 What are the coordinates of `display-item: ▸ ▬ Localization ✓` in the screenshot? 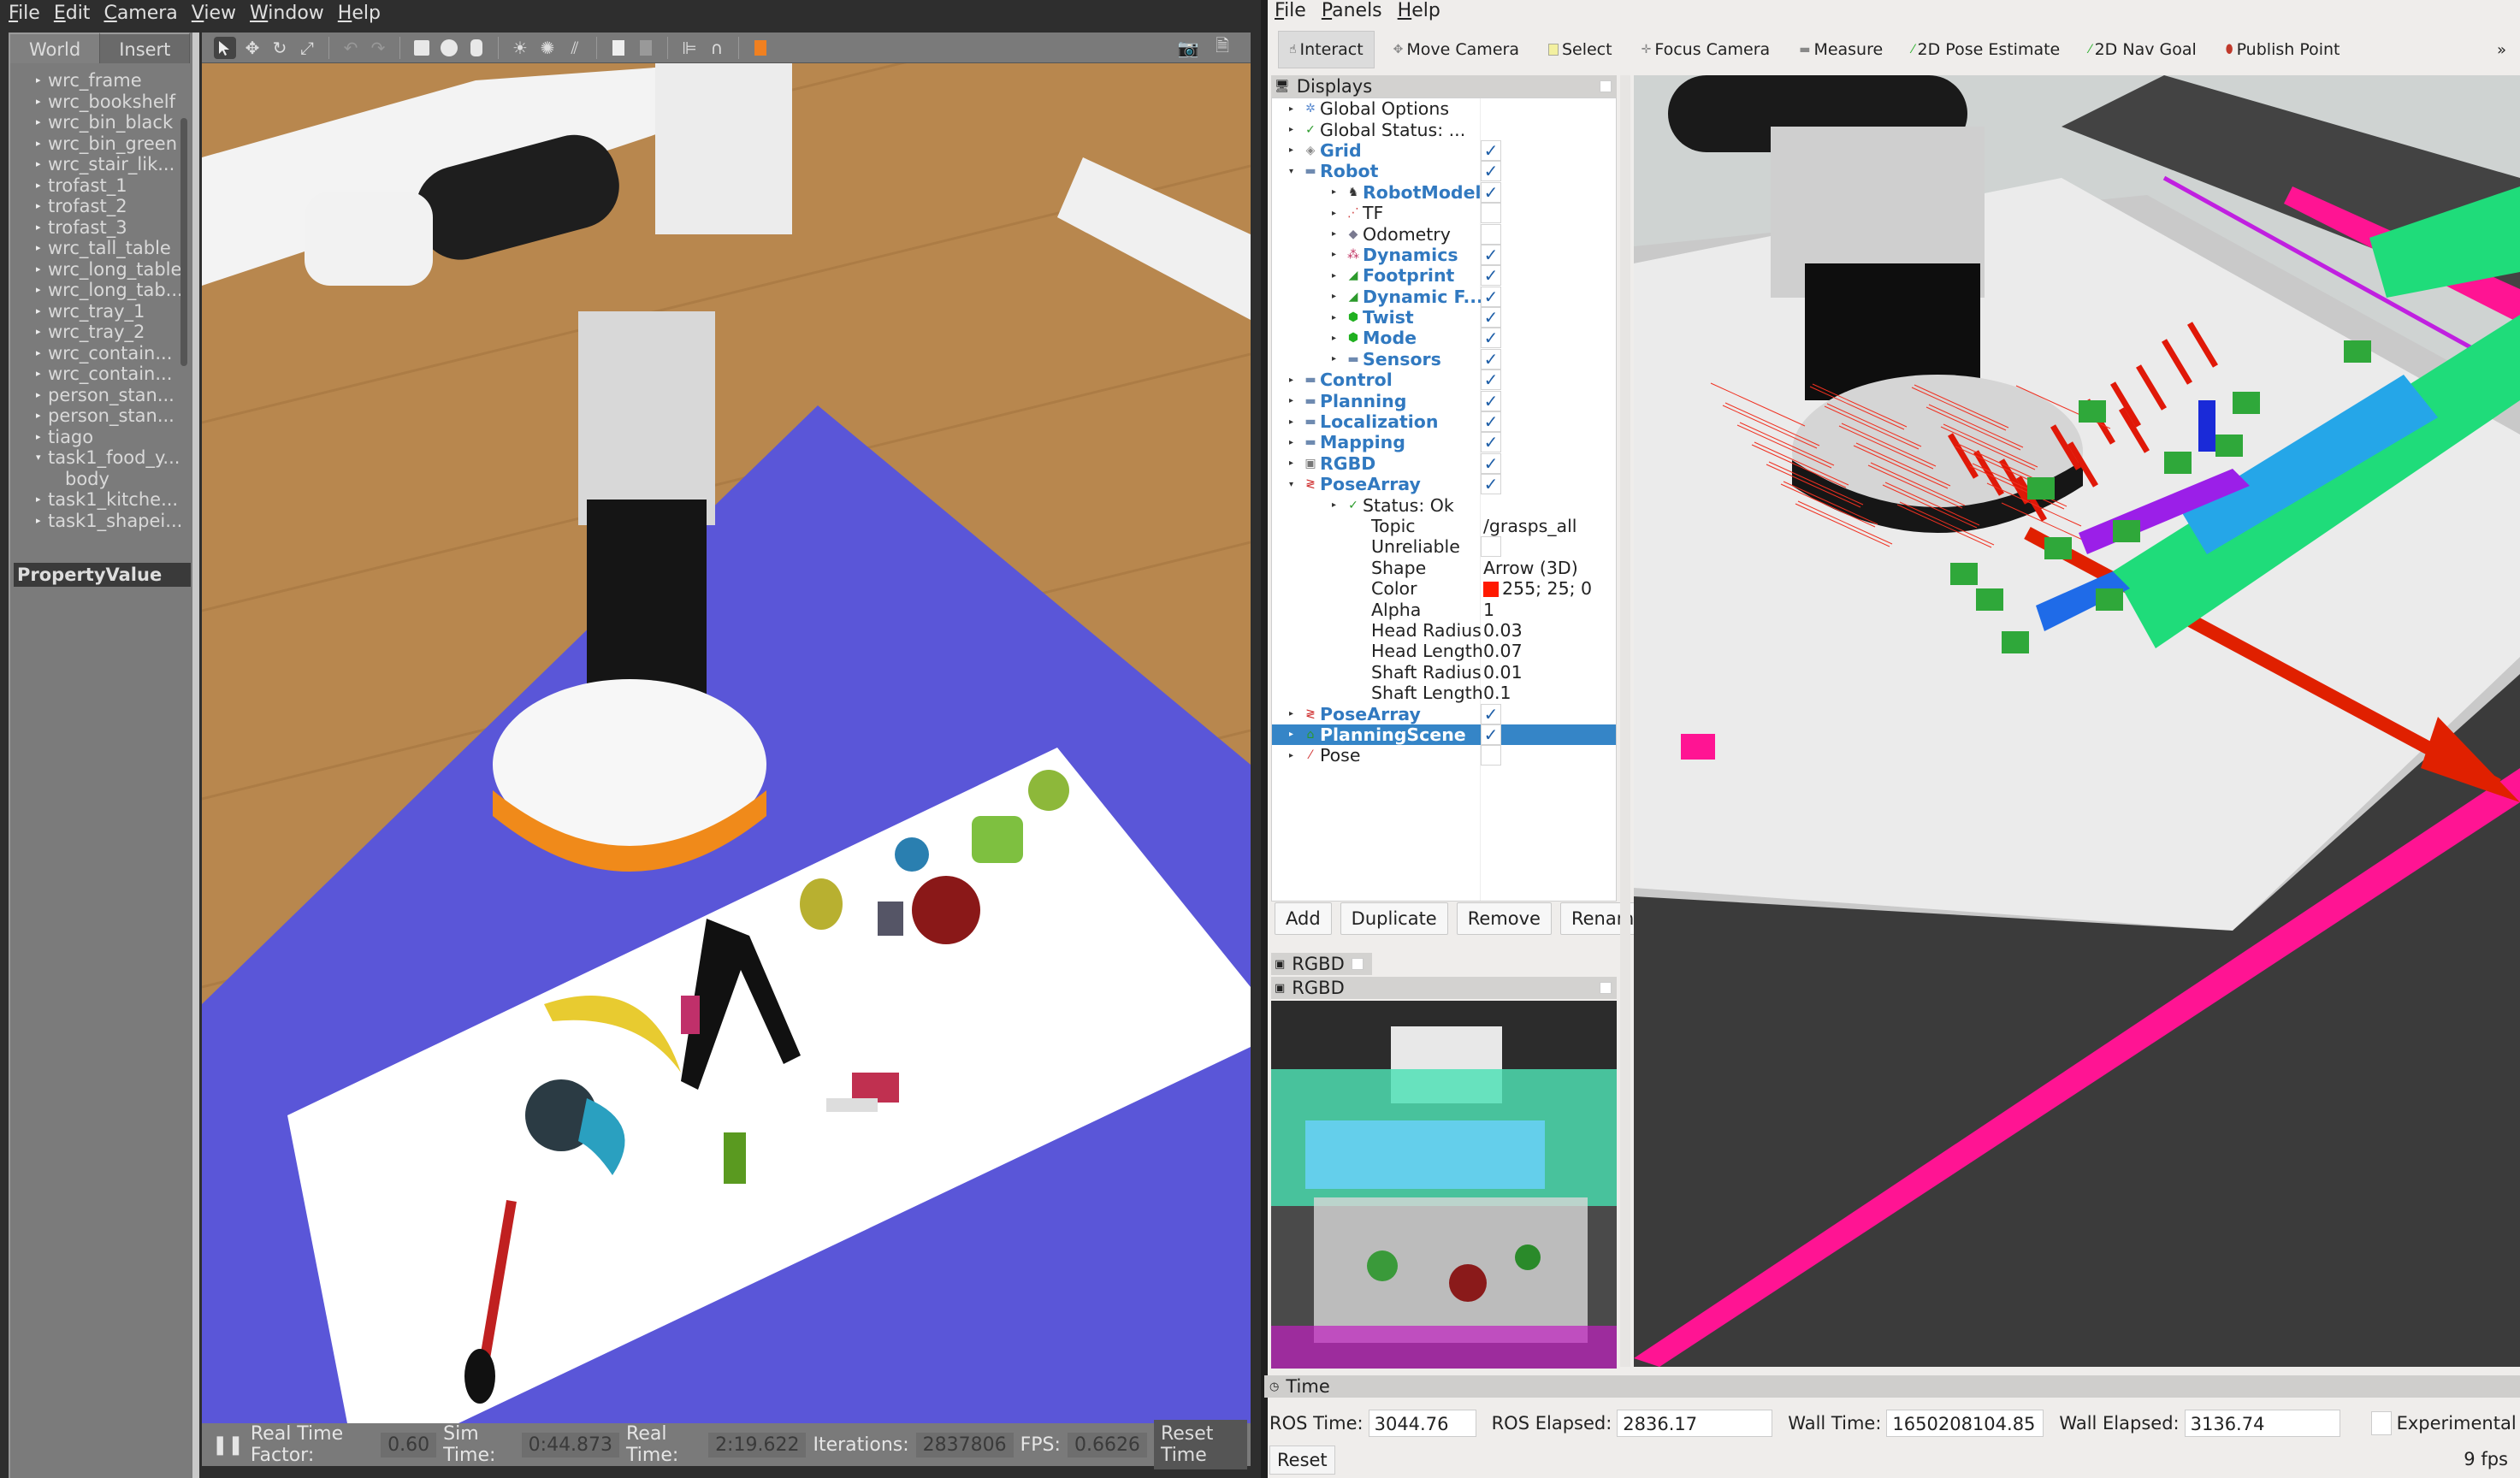 It's located at (1444, 422).